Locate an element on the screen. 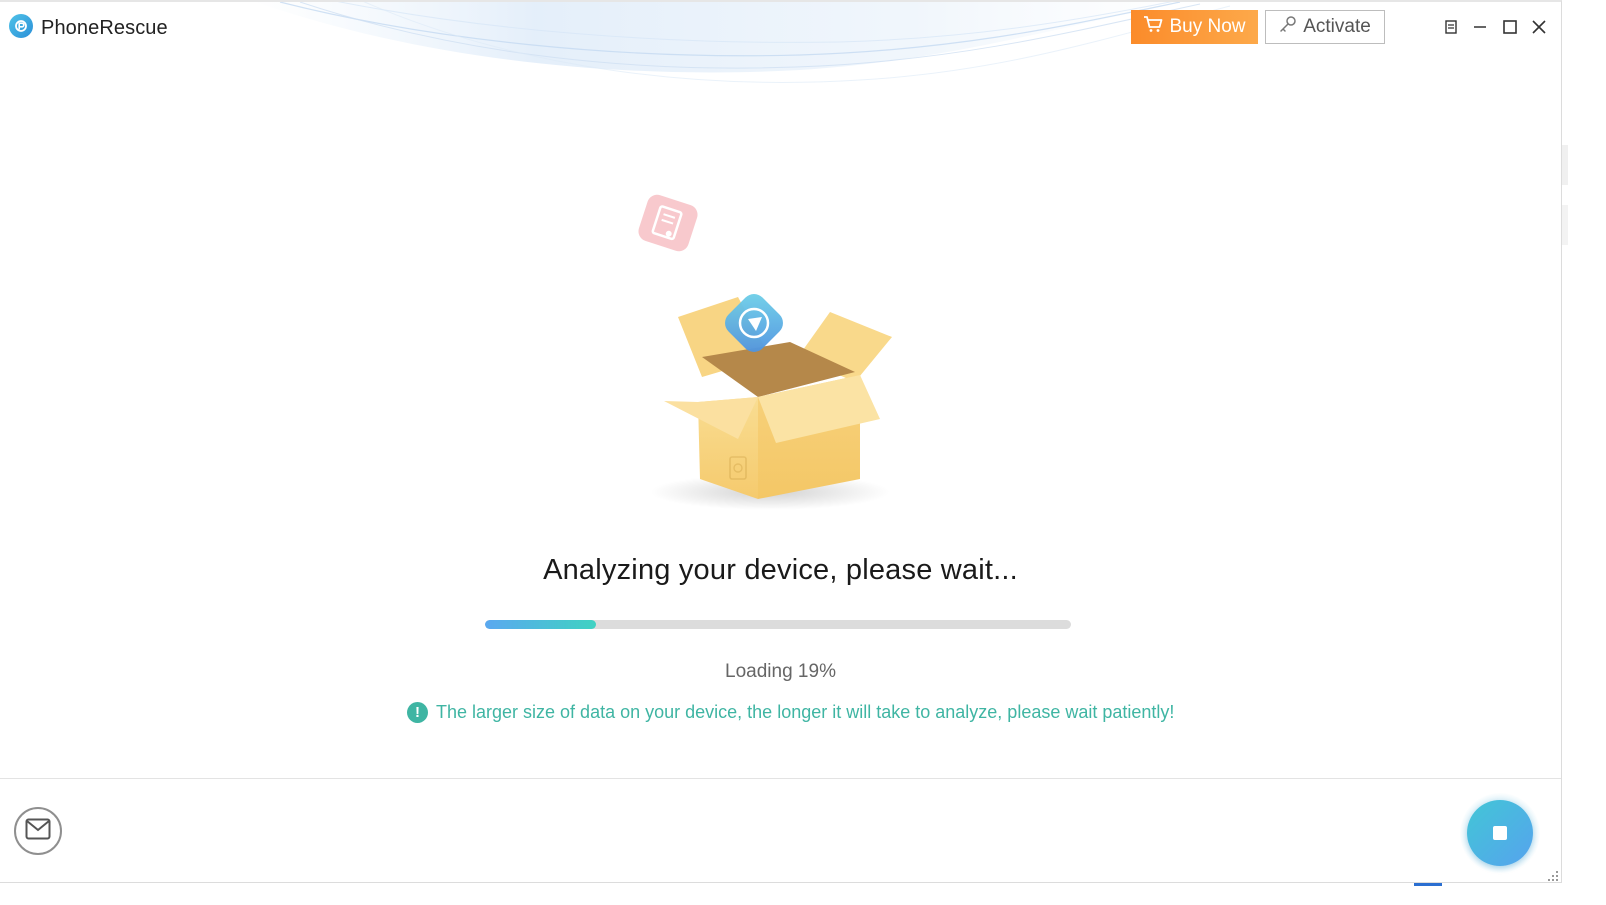 This screenshot has height=905, width=1606. info-exclamation-icon: ! is located at coordinates (417, 712).